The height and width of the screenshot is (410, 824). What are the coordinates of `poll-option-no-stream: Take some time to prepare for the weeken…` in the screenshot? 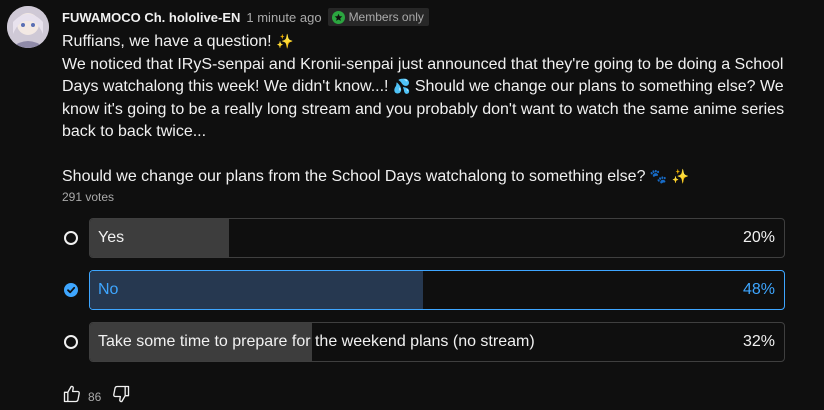 It's located at (423, 342).